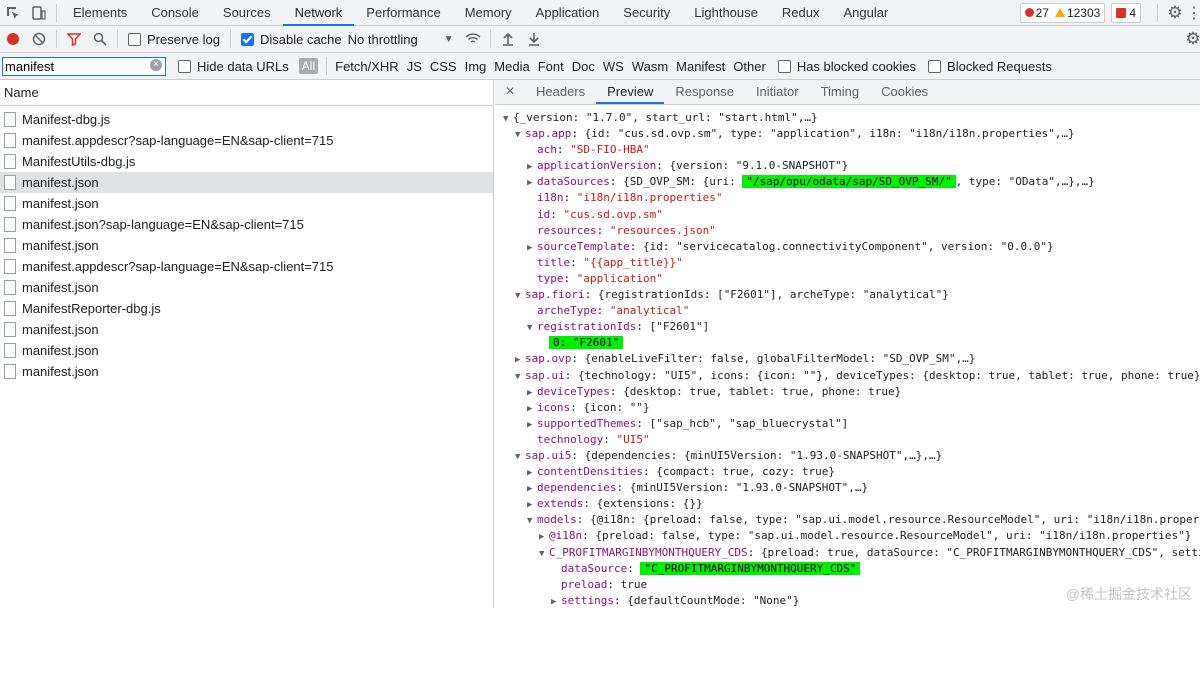  Describe the element at coordinates (1062, 12) in the screenshot. I see `console-counters: 27 12303` at that location.